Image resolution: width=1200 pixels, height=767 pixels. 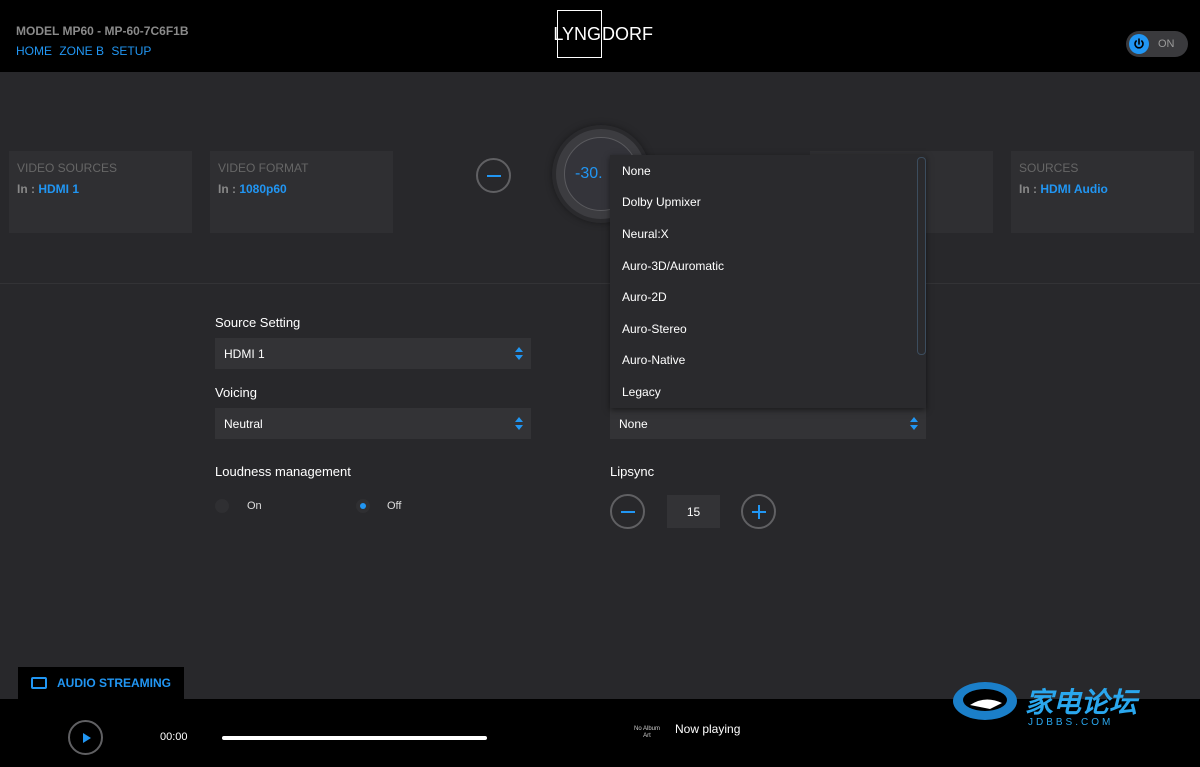 I want to click on select-value: HDMI 1, so click(x=244, y=353).